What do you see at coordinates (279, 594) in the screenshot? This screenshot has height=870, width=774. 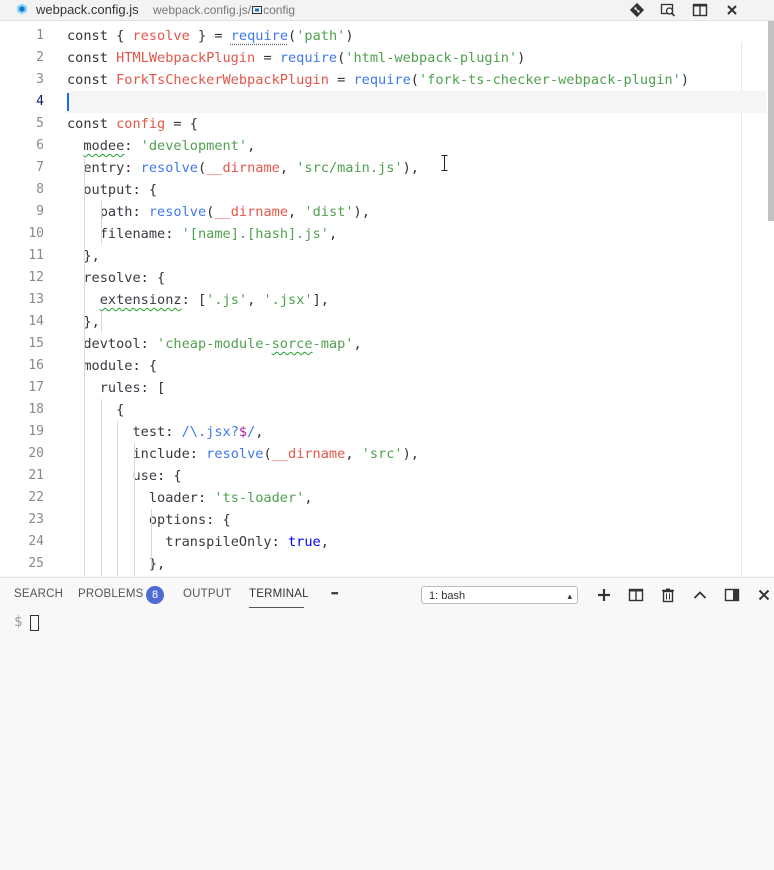 I see `tab-terminal: TERMINAL` at bounding box center [279, 594].